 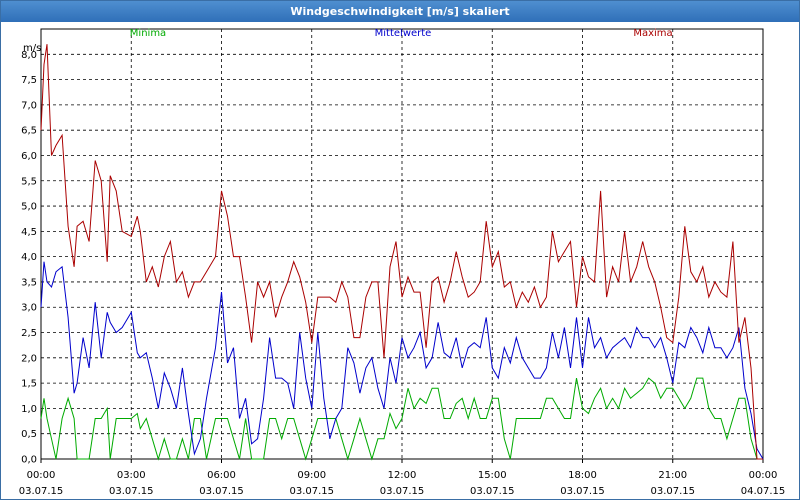 I want to click on y-tick-label: 6,5, so click(x=29, y=131).